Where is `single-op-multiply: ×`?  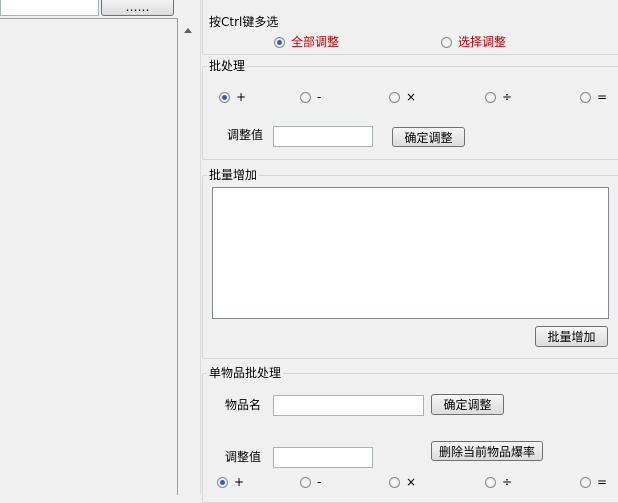
single-op-multiply: × is located at coordinates (402, 482).